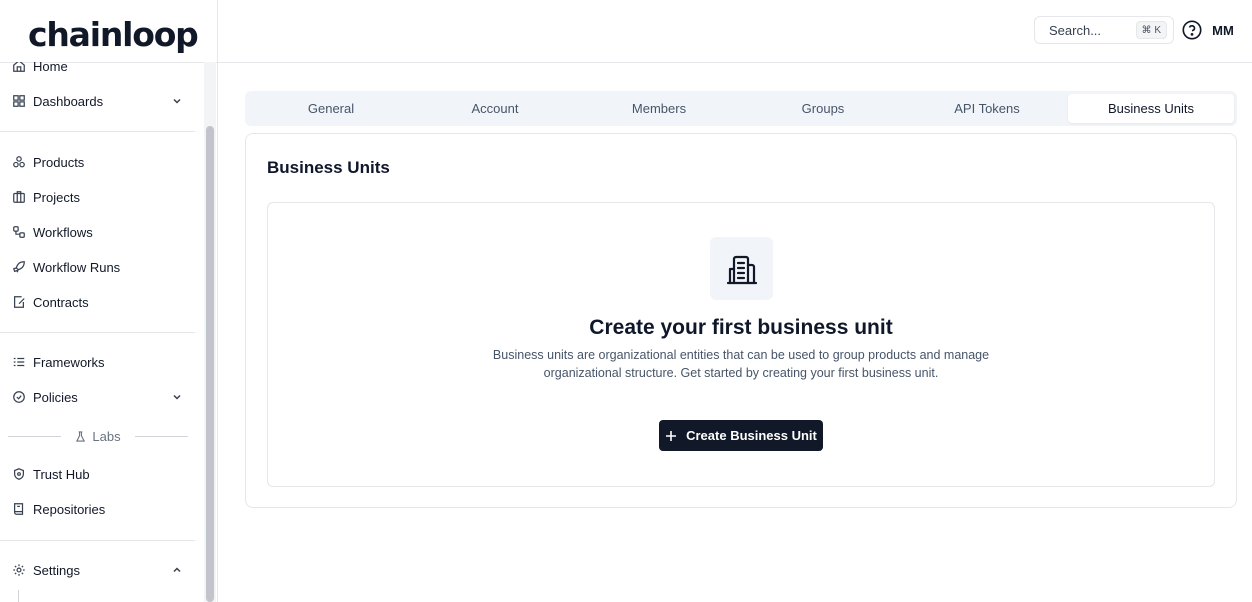  Describe the element at coordinates (19, 67) in the screenshot. I see `home-icon` at that location.